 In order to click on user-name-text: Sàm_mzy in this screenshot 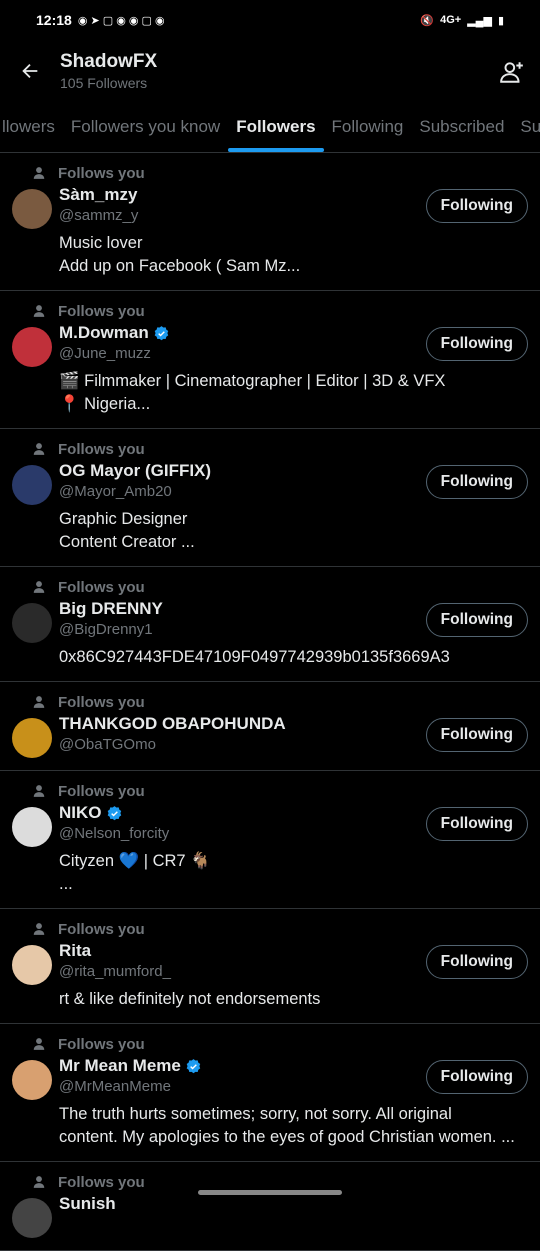, I will do `click(98, 194)`.